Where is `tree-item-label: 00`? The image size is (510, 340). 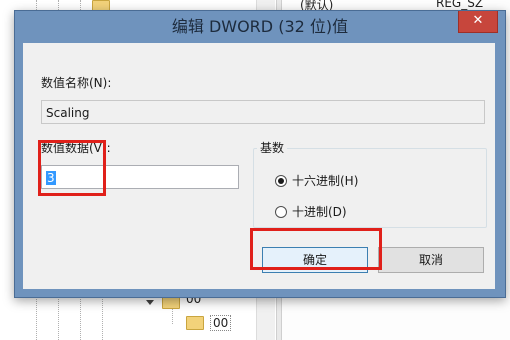
tree-item-label: 00 is located at coordinates (221, 323).